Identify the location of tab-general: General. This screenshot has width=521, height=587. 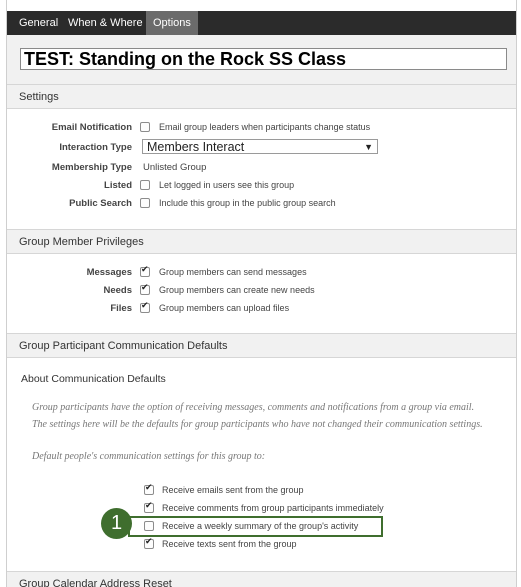
(38, 23).